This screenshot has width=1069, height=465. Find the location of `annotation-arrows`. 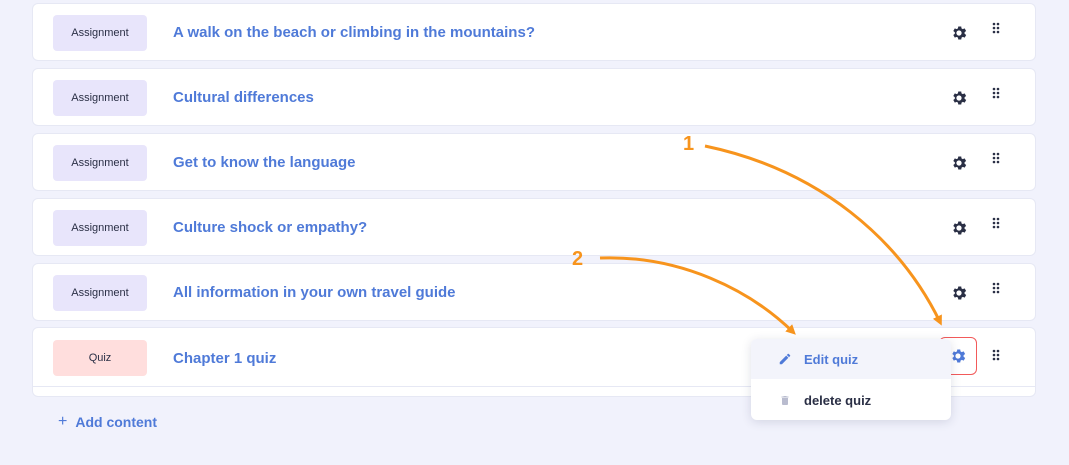

annotation-arrows is located at coordinates (770, 239).